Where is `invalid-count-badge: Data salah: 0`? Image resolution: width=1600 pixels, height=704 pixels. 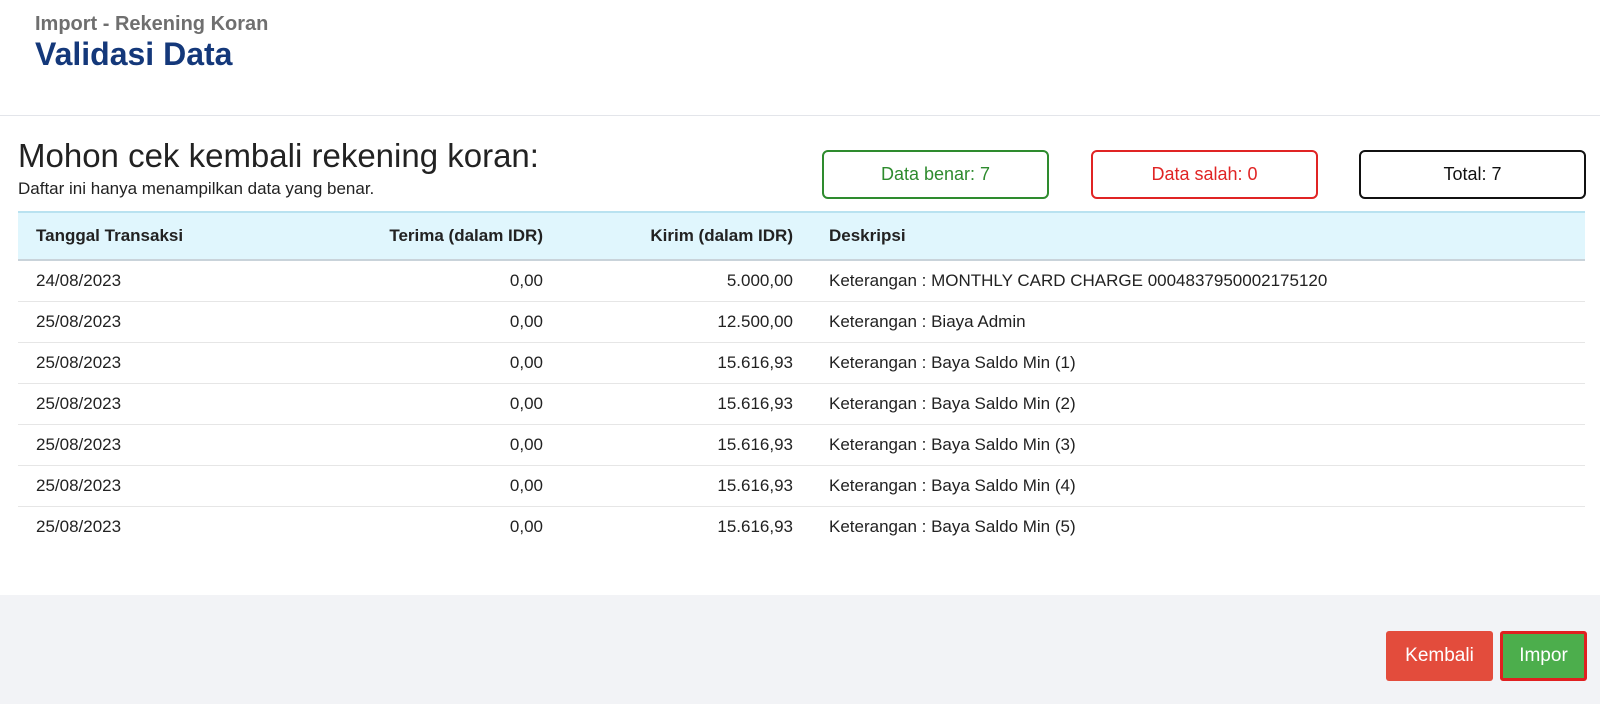
invalid-count-badge: Data salah: 0 is located at coordinates (1204, 174).